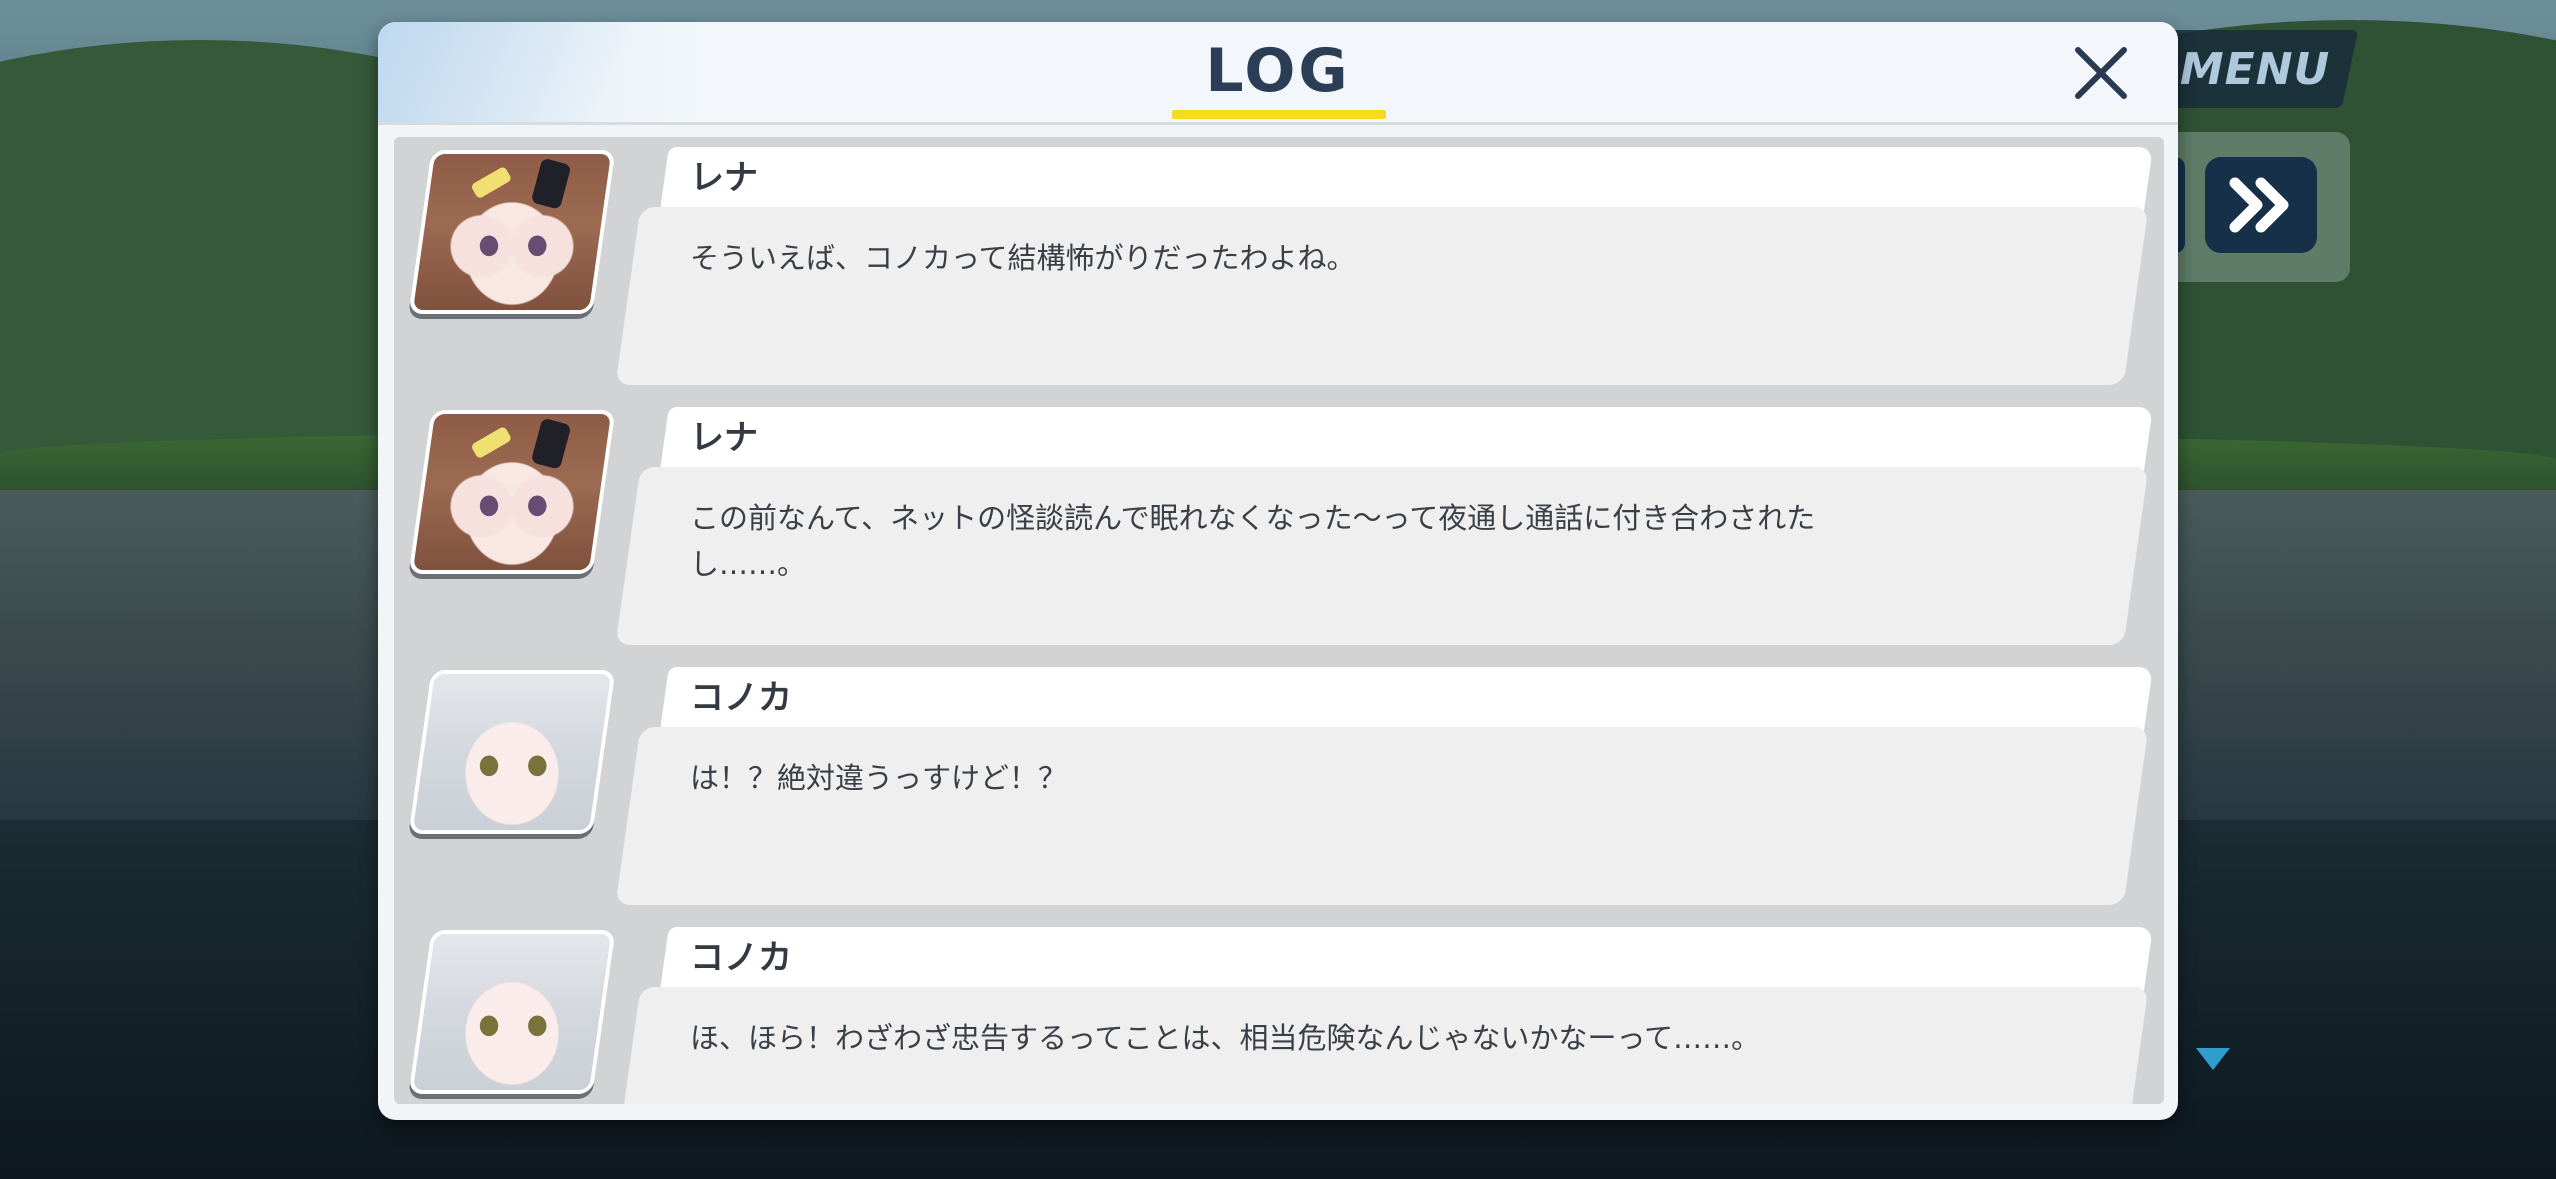 The height and width of the screenshot is (1179, 2556). What do you see at coordinates (1225, 1038) in the screenshot?
I see `dialogue-text: ほ、ほら！わざわざ忠告するってことは、相当危険なんじゃないかなーって……。` at bounding box center [1225, 1038].